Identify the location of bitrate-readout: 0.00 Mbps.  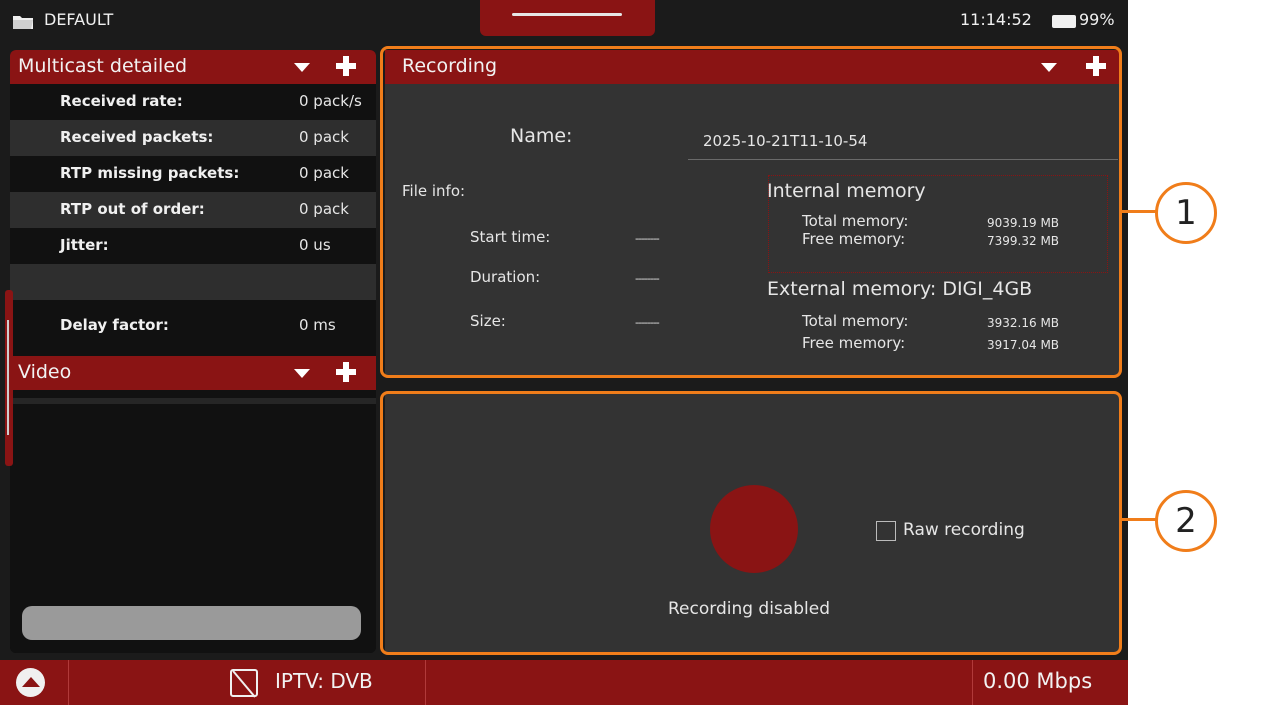
(1038, 681).